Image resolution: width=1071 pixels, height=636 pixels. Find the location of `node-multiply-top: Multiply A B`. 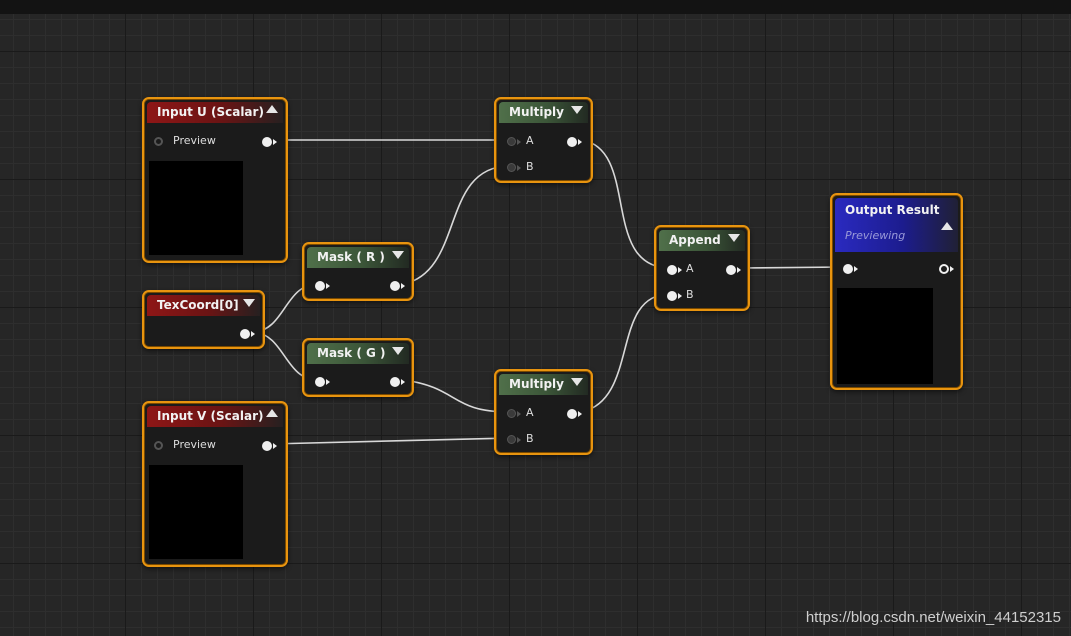

node-multiply-top: Multiply A B is located at coordinates (543, 140).